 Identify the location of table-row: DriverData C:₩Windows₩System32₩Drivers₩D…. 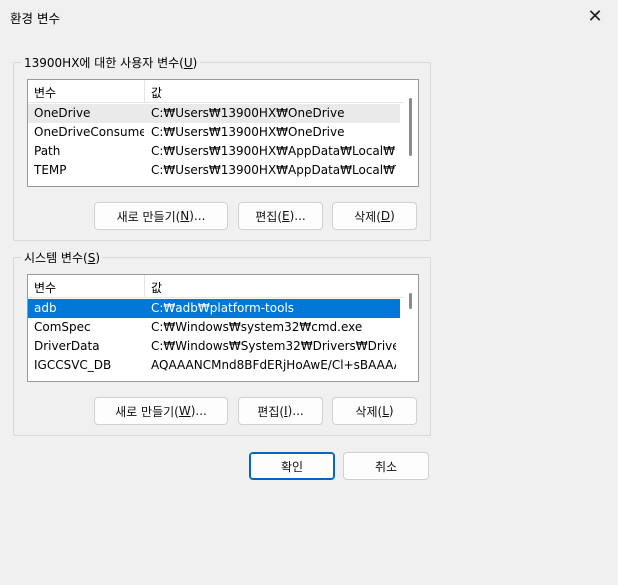
(214, 346).